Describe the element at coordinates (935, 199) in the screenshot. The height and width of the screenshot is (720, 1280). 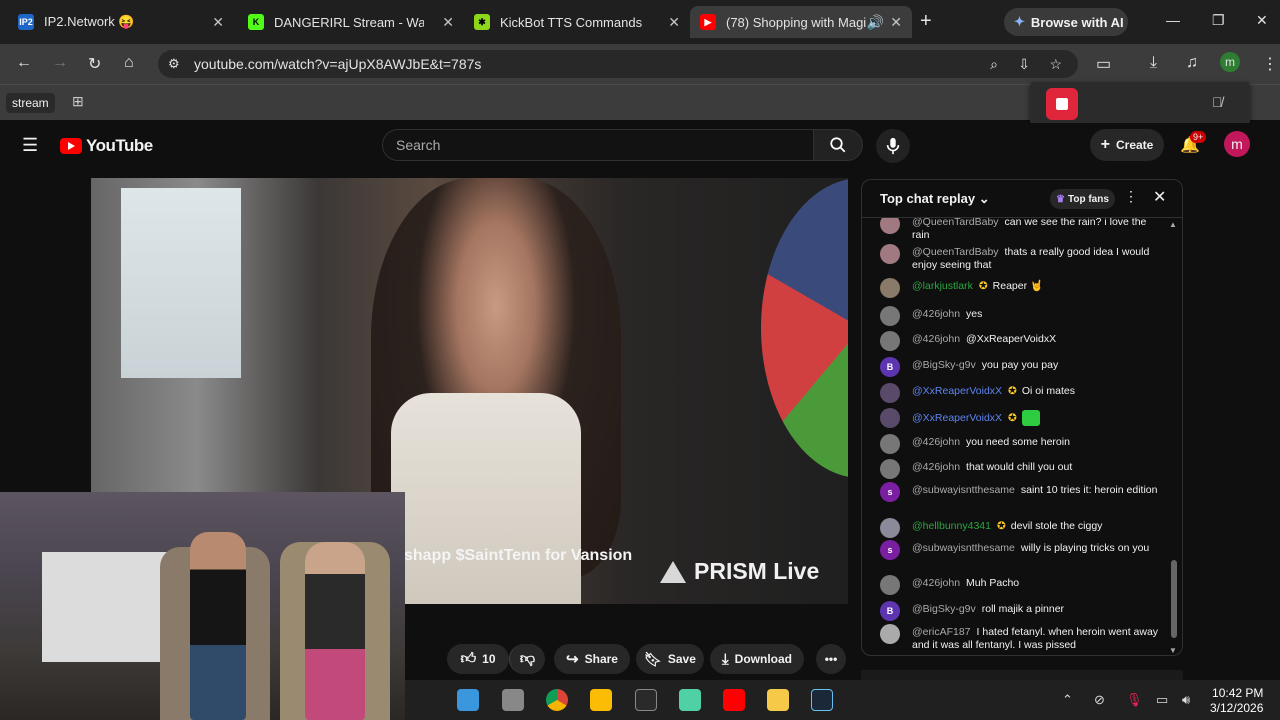
I see `chat-mode-dropdown: Top chat replay ⌄` at that location.